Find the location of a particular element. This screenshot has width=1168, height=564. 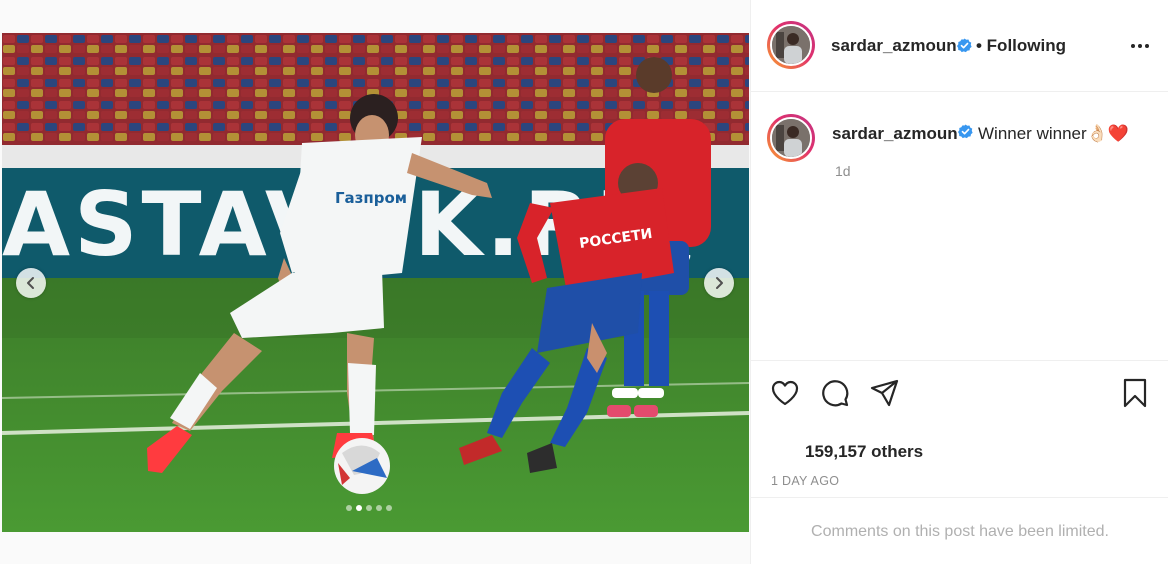

home-shirt-text: Газпром is located at coordinates (371, 198).